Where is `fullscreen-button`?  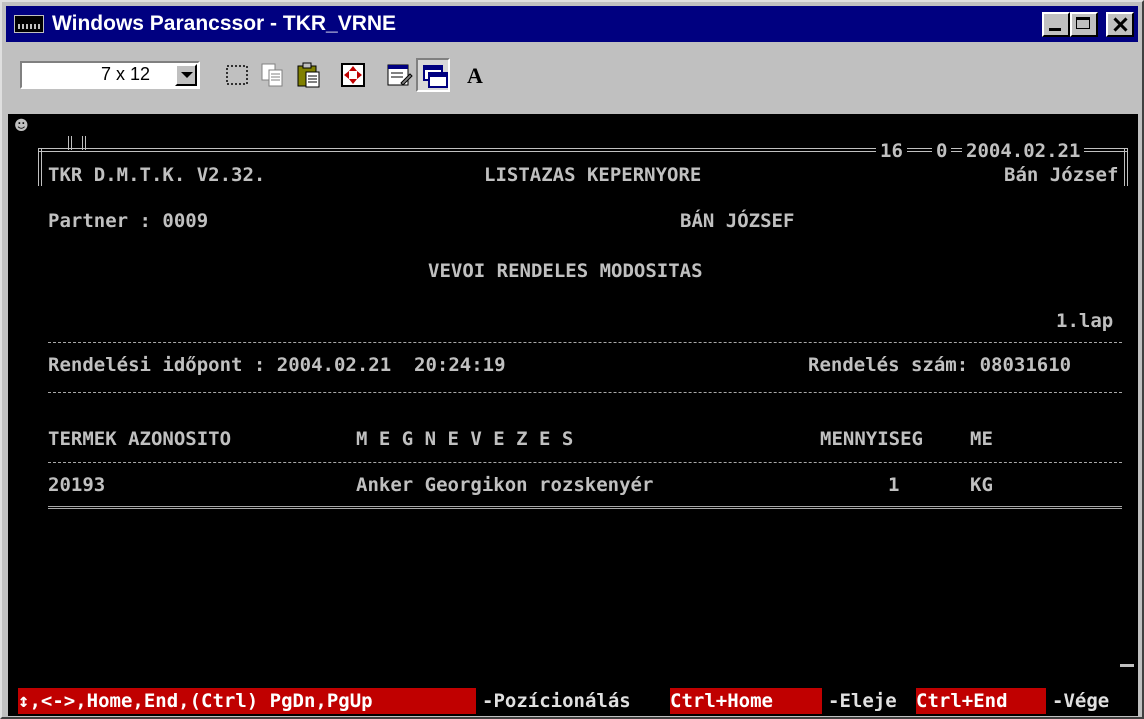 fullscreen-button is located at coordinates (353, 75).